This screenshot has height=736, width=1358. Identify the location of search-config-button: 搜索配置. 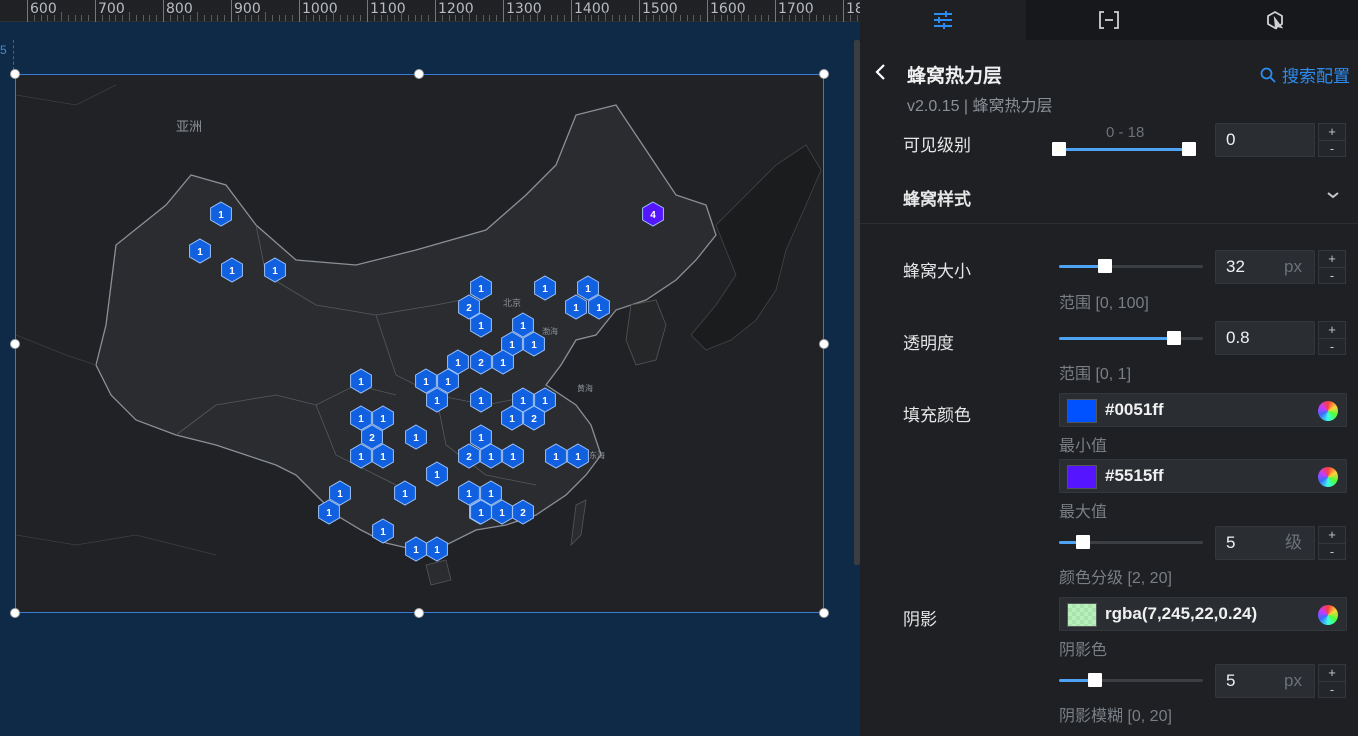
(1305, 74).